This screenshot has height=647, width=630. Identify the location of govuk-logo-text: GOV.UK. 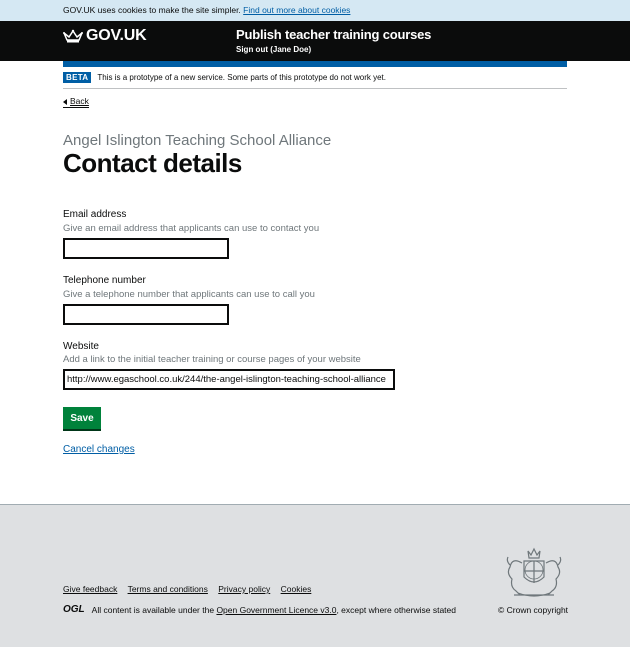
(116, 35).